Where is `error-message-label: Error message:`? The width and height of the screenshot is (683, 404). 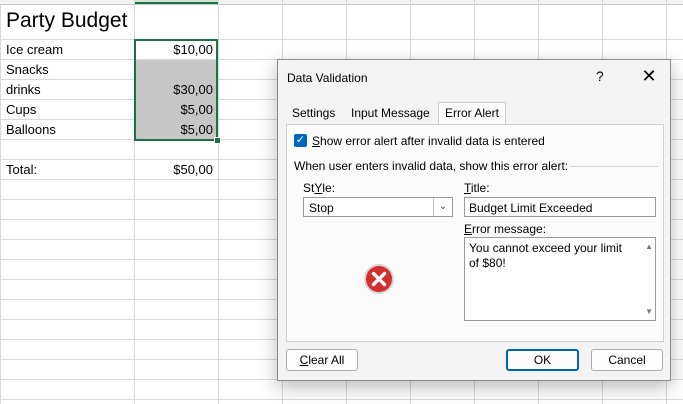
error-message-label: Error message: is located at coordinates (505, 229).